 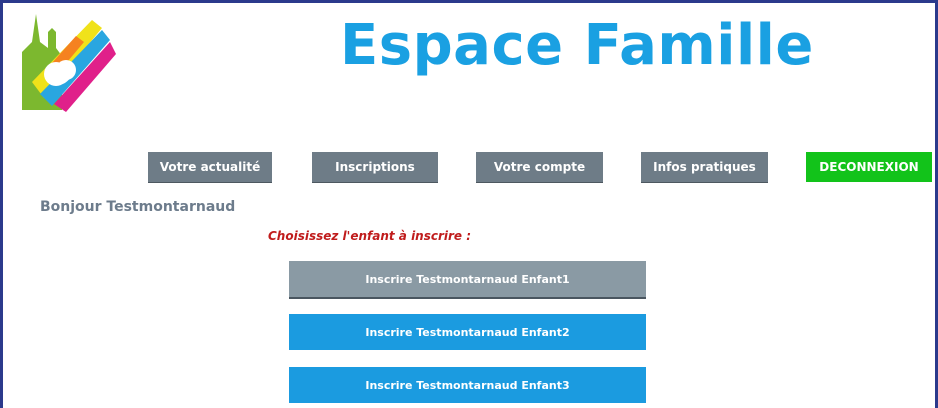 I want to click on nav-compte-button: Votre compte, so click(x=539, y=167).